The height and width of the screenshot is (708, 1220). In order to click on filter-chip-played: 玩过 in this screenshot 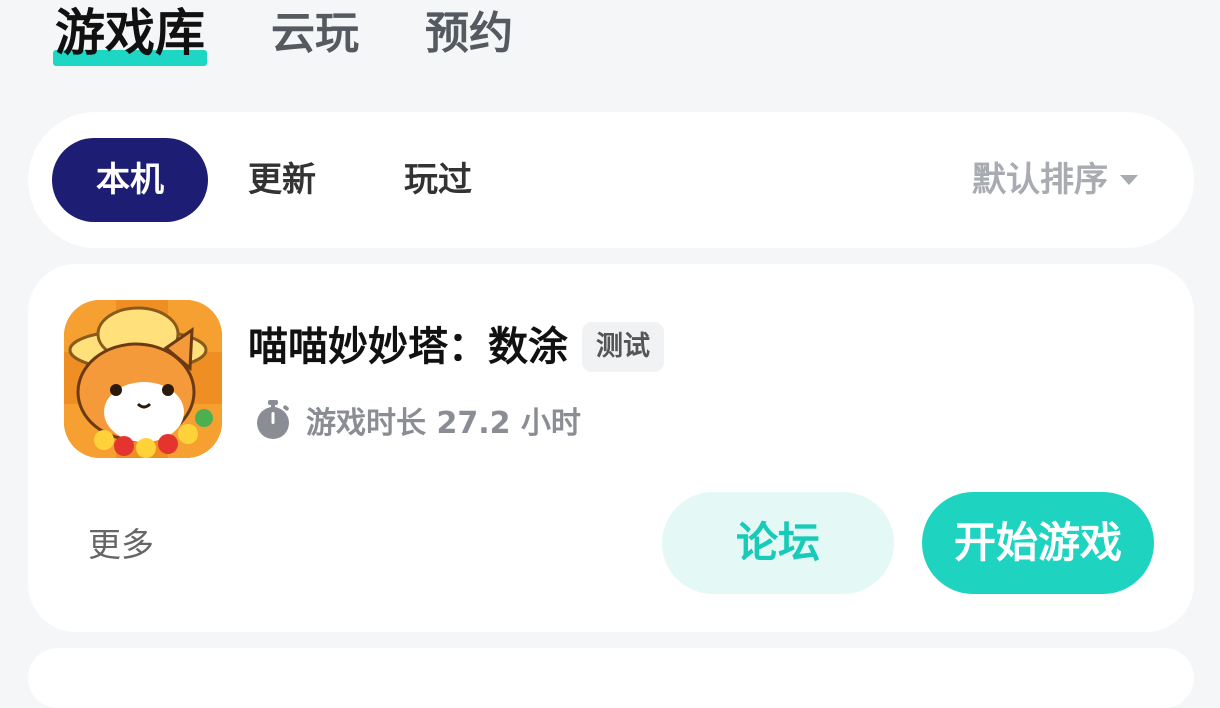, I will do `click(438, 180)`.